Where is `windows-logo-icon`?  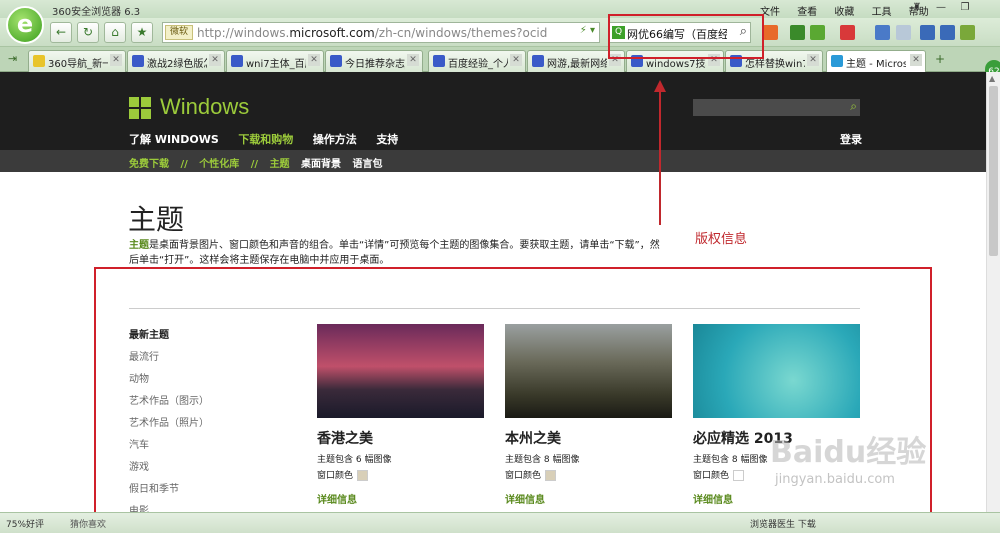
windows-logo-icon is located at coordinates (140, 108).